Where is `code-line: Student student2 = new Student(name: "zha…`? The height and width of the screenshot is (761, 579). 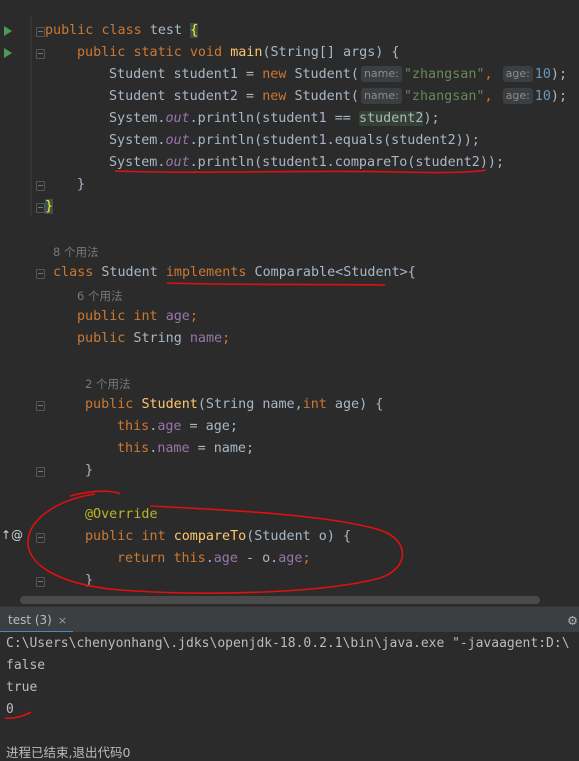
code-line: Student student2 = new Student(name: "zha… is located at coordinates (338, 96).